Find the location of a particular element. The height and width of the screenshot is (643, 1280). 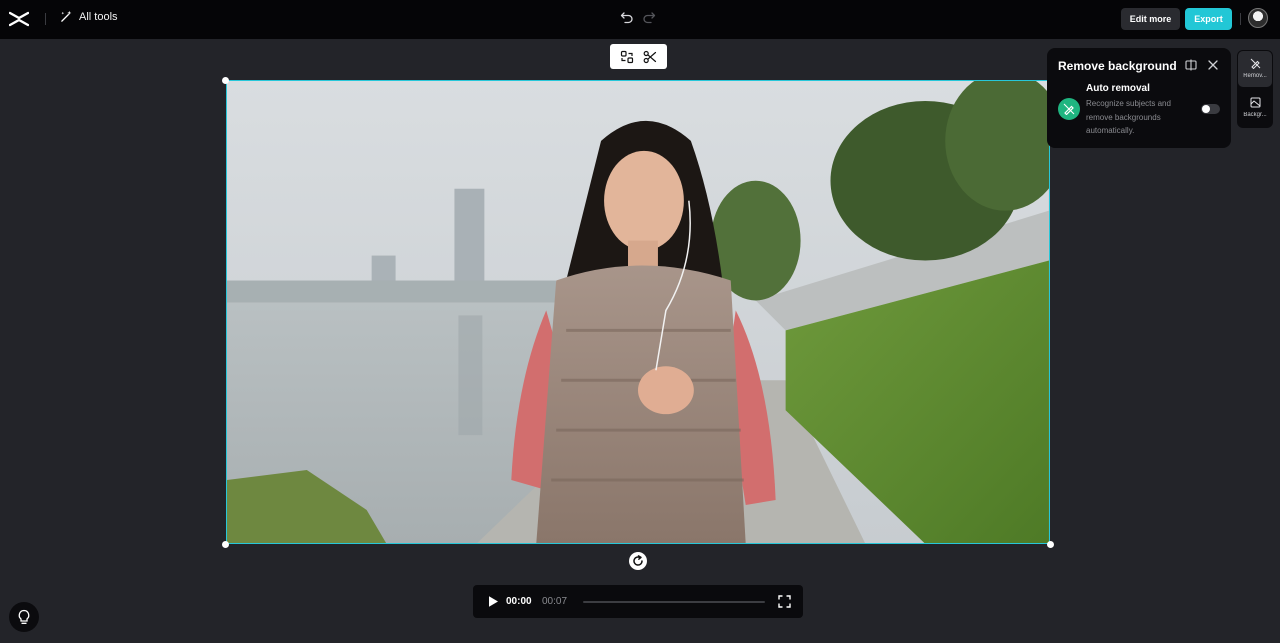

background-icon is located at coordinates (1255, 102).